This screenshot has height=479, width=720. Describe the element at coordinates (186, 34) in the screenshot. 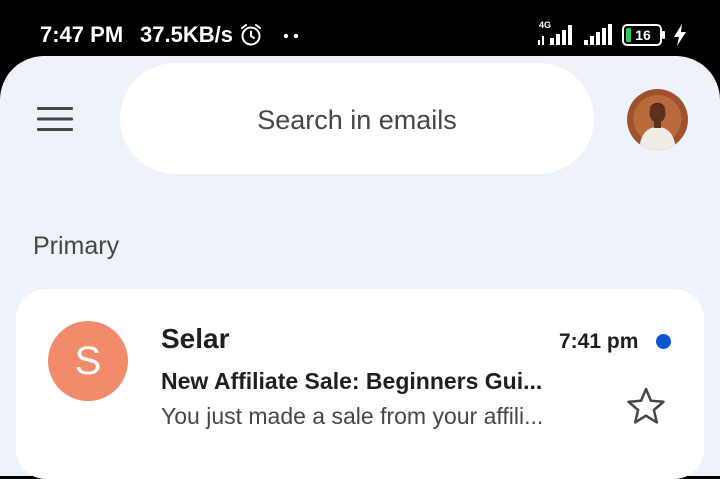

I see `network-speed: 37.5KB/s` at that location.